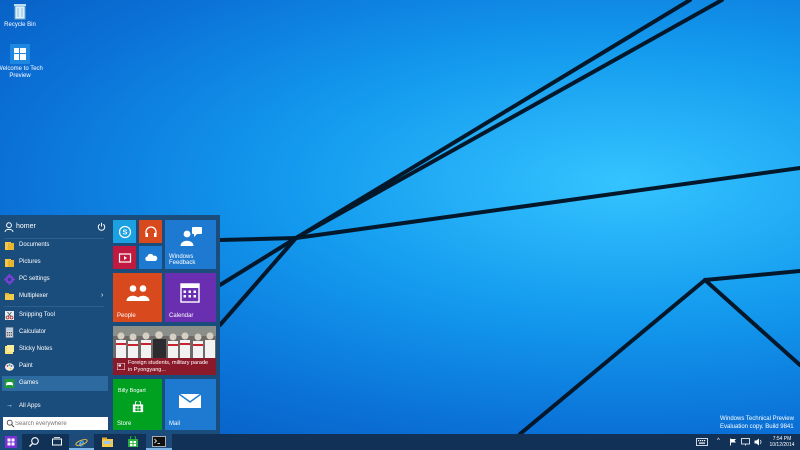 Image resolution: width=800 pixels, height=450 pixels. I want to click on search-input, so click(60, 423).